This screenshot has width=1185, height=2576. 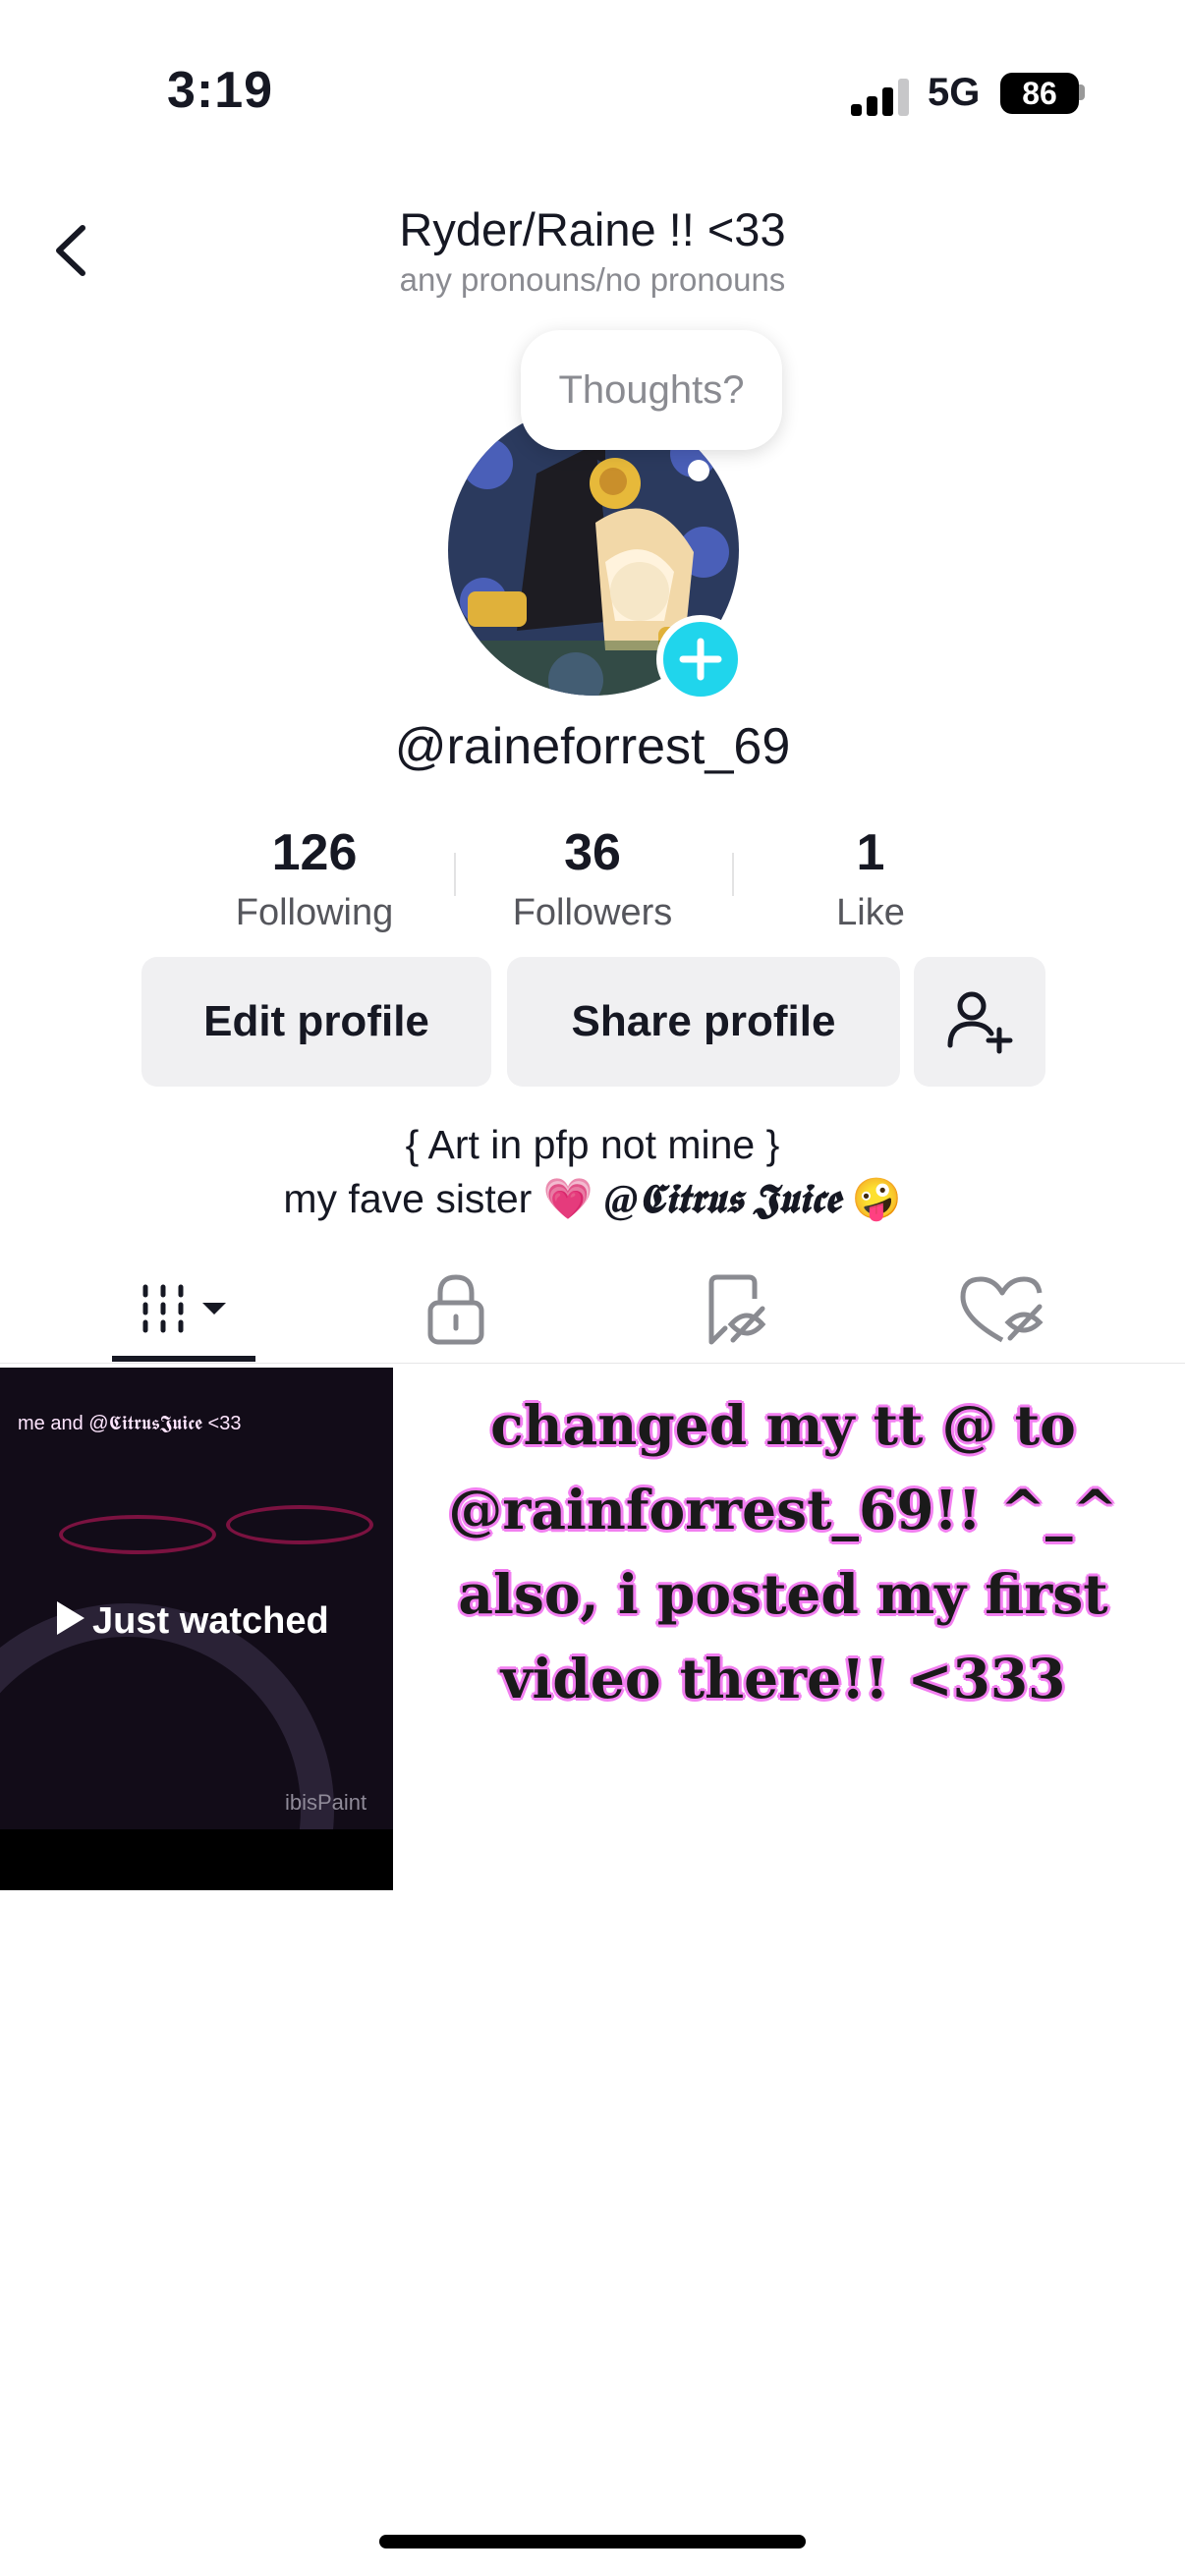 What do you see at coordinates (592, 1144) in the screenshot?
I see `bio-line-1: { Art in pfp not mine }` at bounding box center [592, 1144].